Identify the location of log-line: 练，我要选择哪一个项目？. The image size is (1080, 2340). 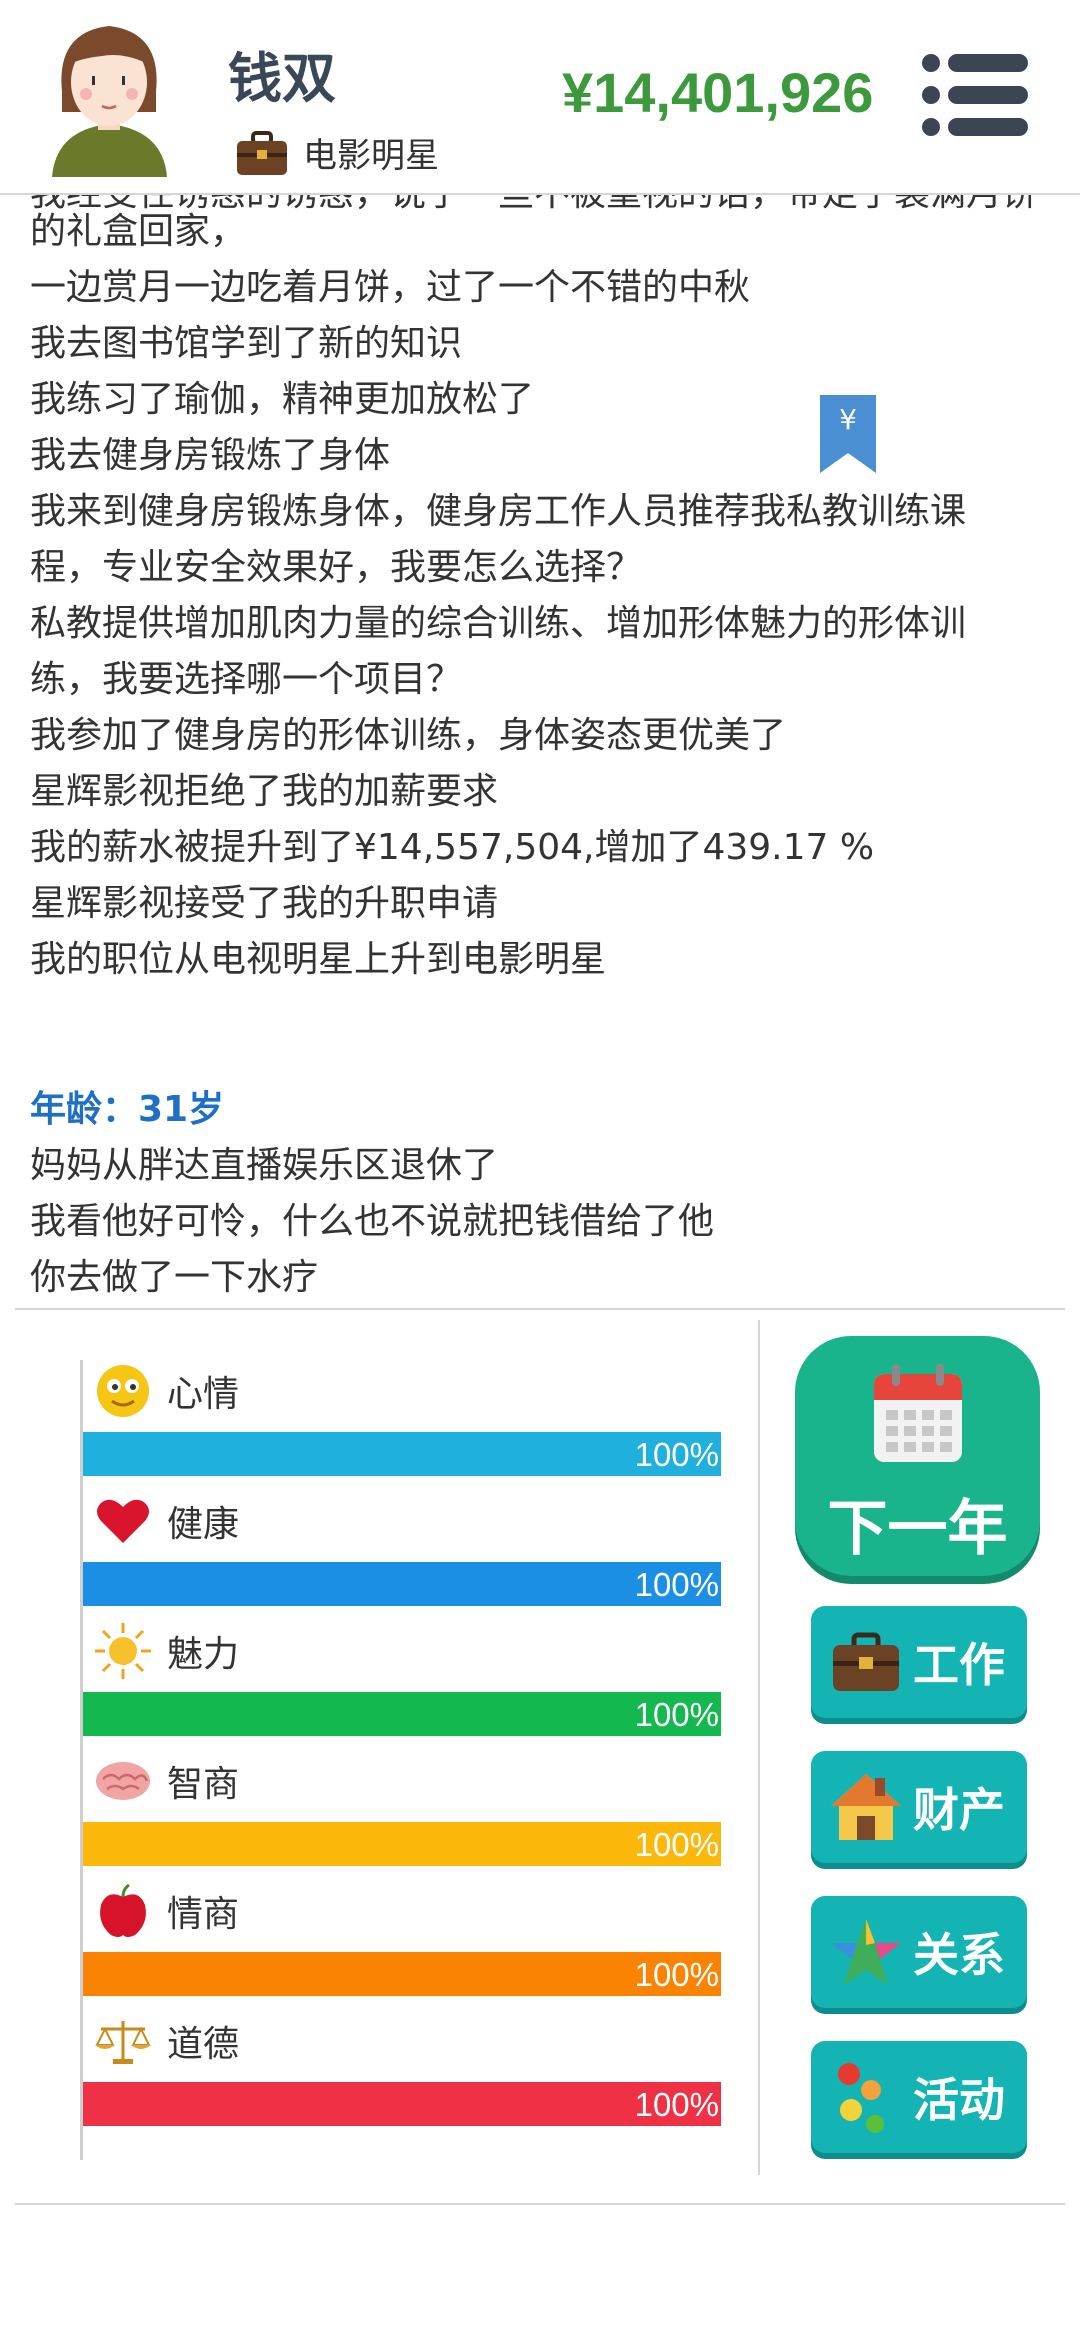
(246, 679).